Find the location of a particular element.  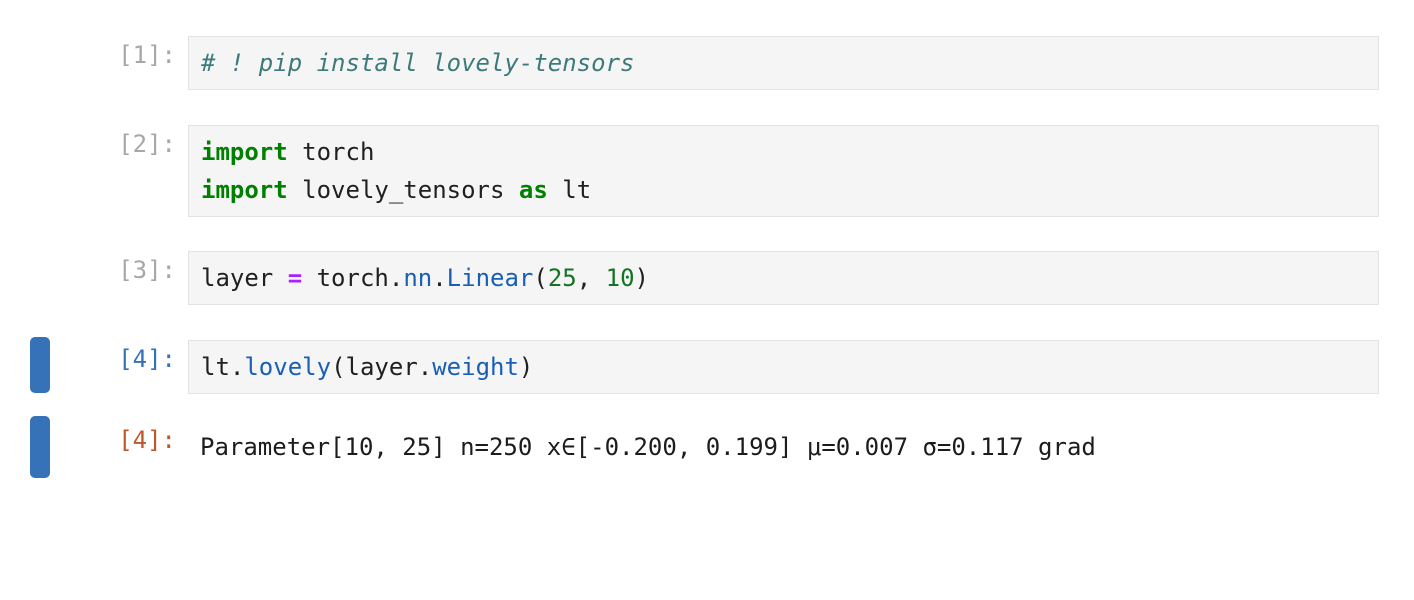

code-line: layer = torch.nn.Linear(25, 10) is located at coordinates (789, 278).